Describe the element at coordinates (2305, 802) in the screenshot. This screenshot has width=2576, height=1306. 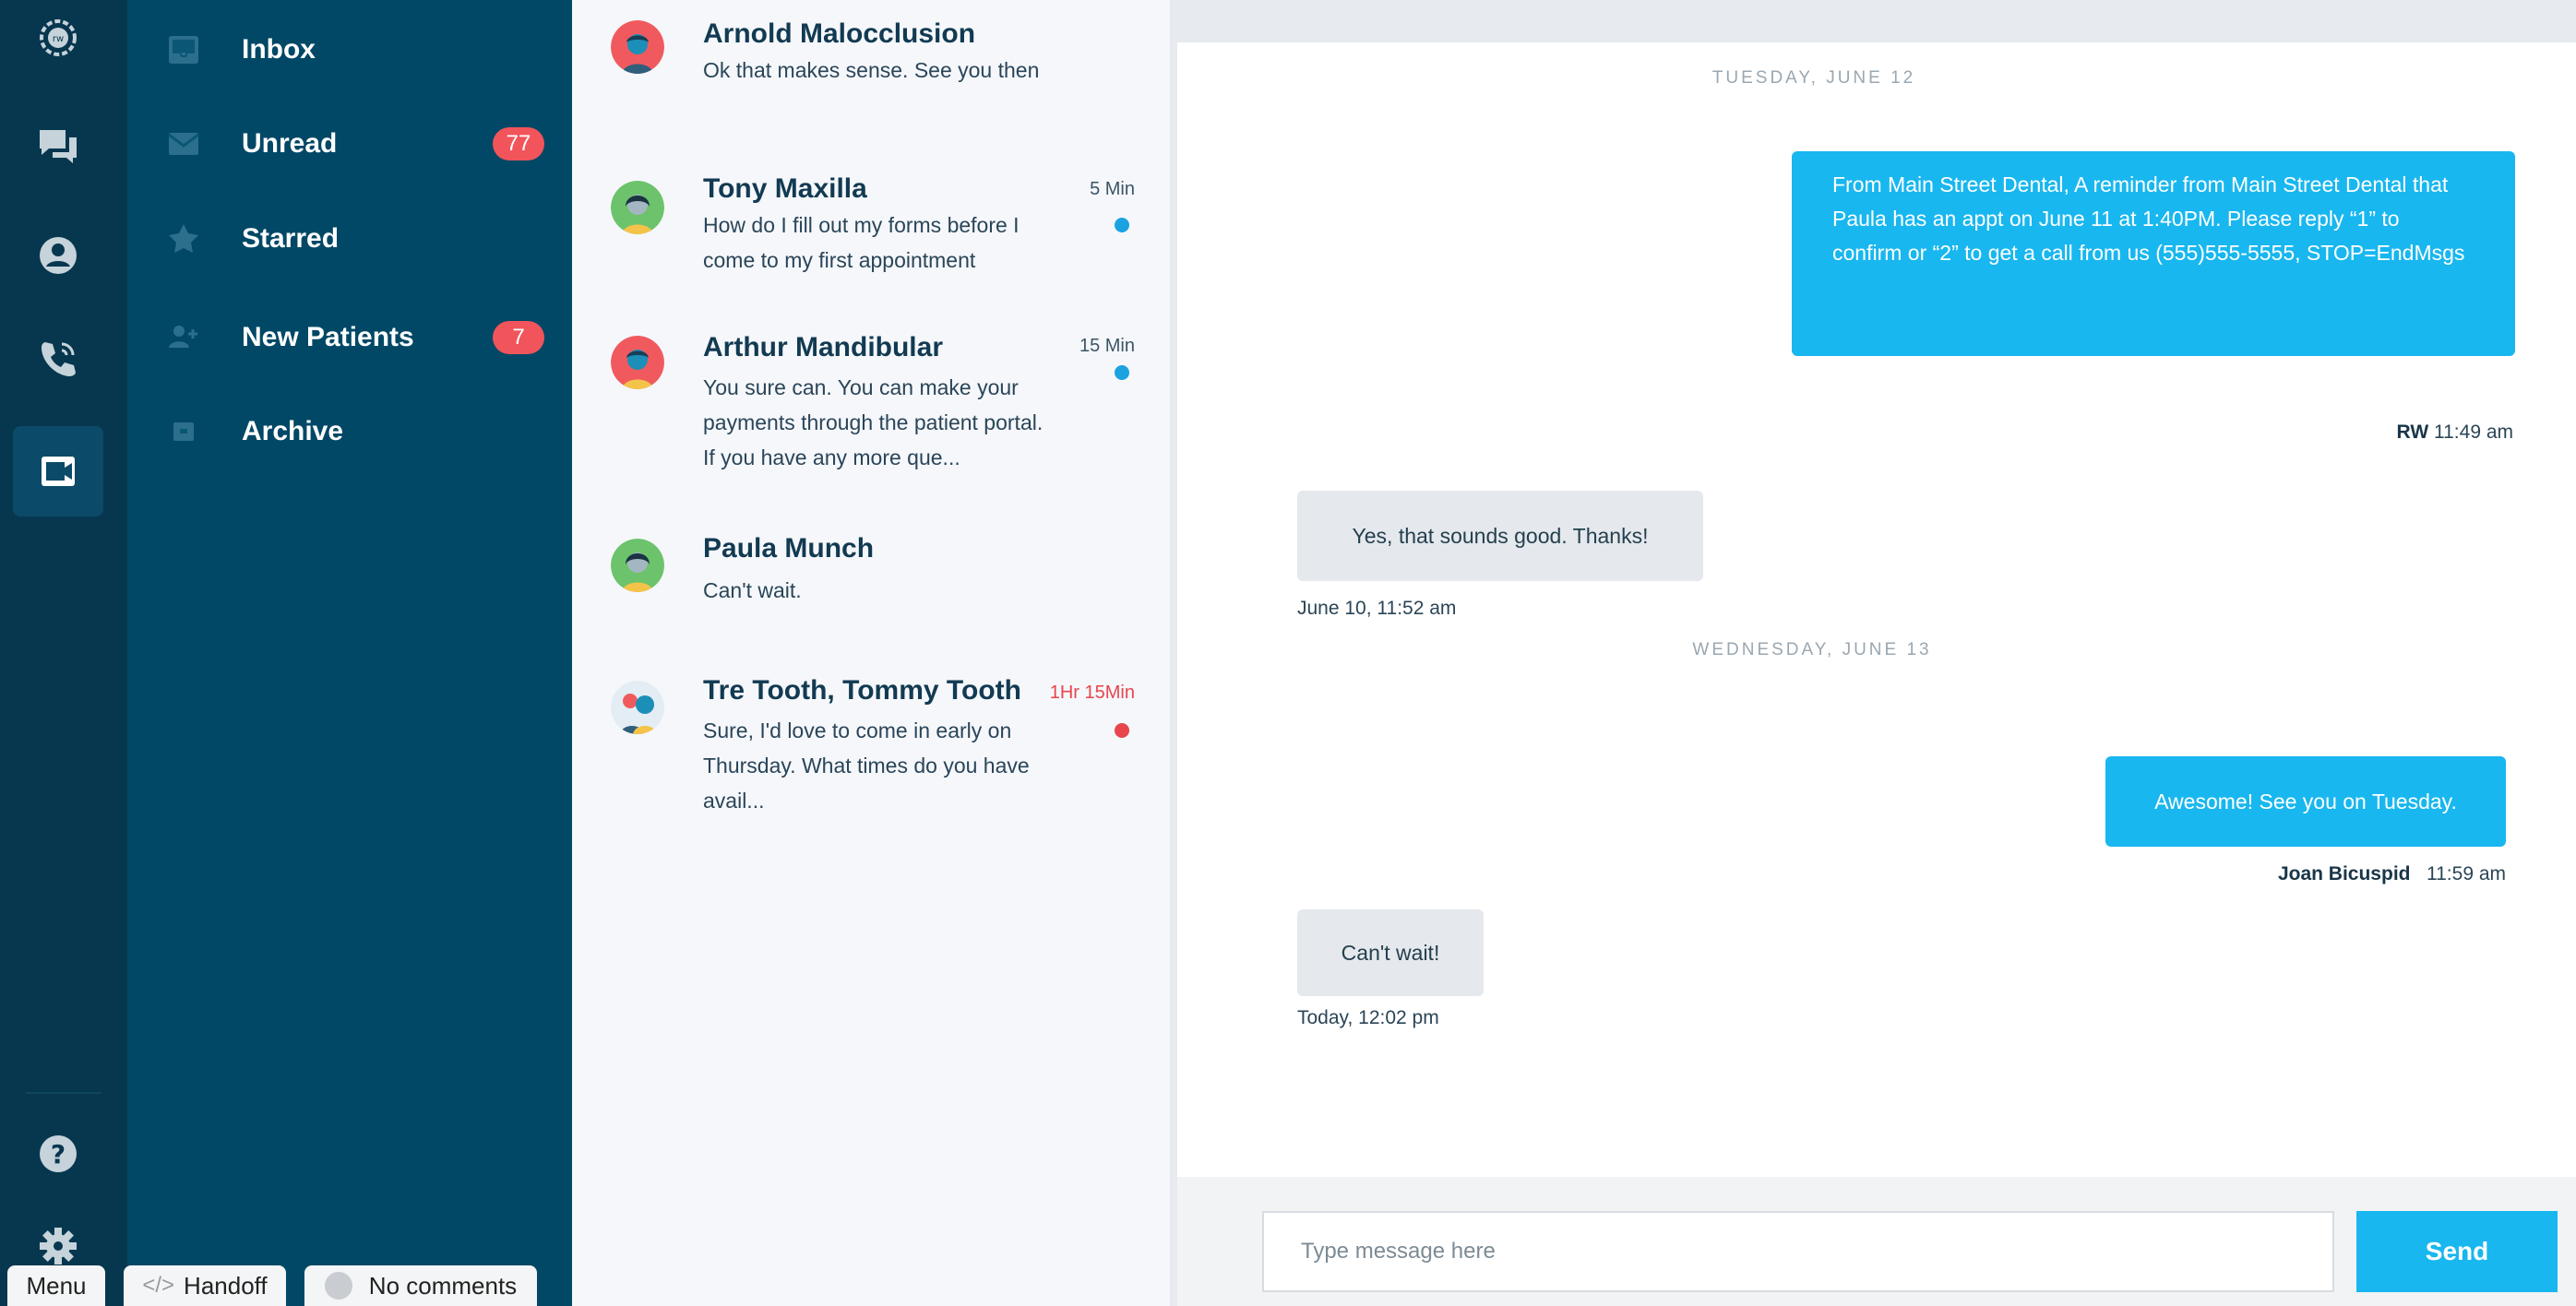
I see `outgoing-message: Awesome! See you on Tuesday.` at that location.